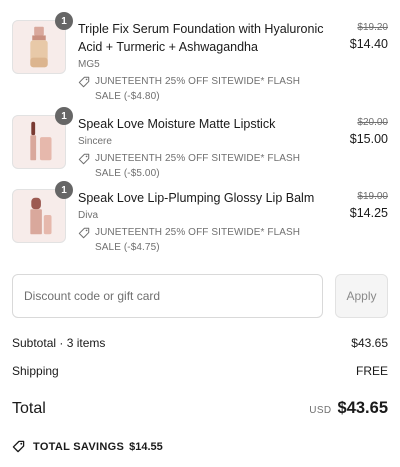  I want to click on original-price: $19.00, so click(372, 196).